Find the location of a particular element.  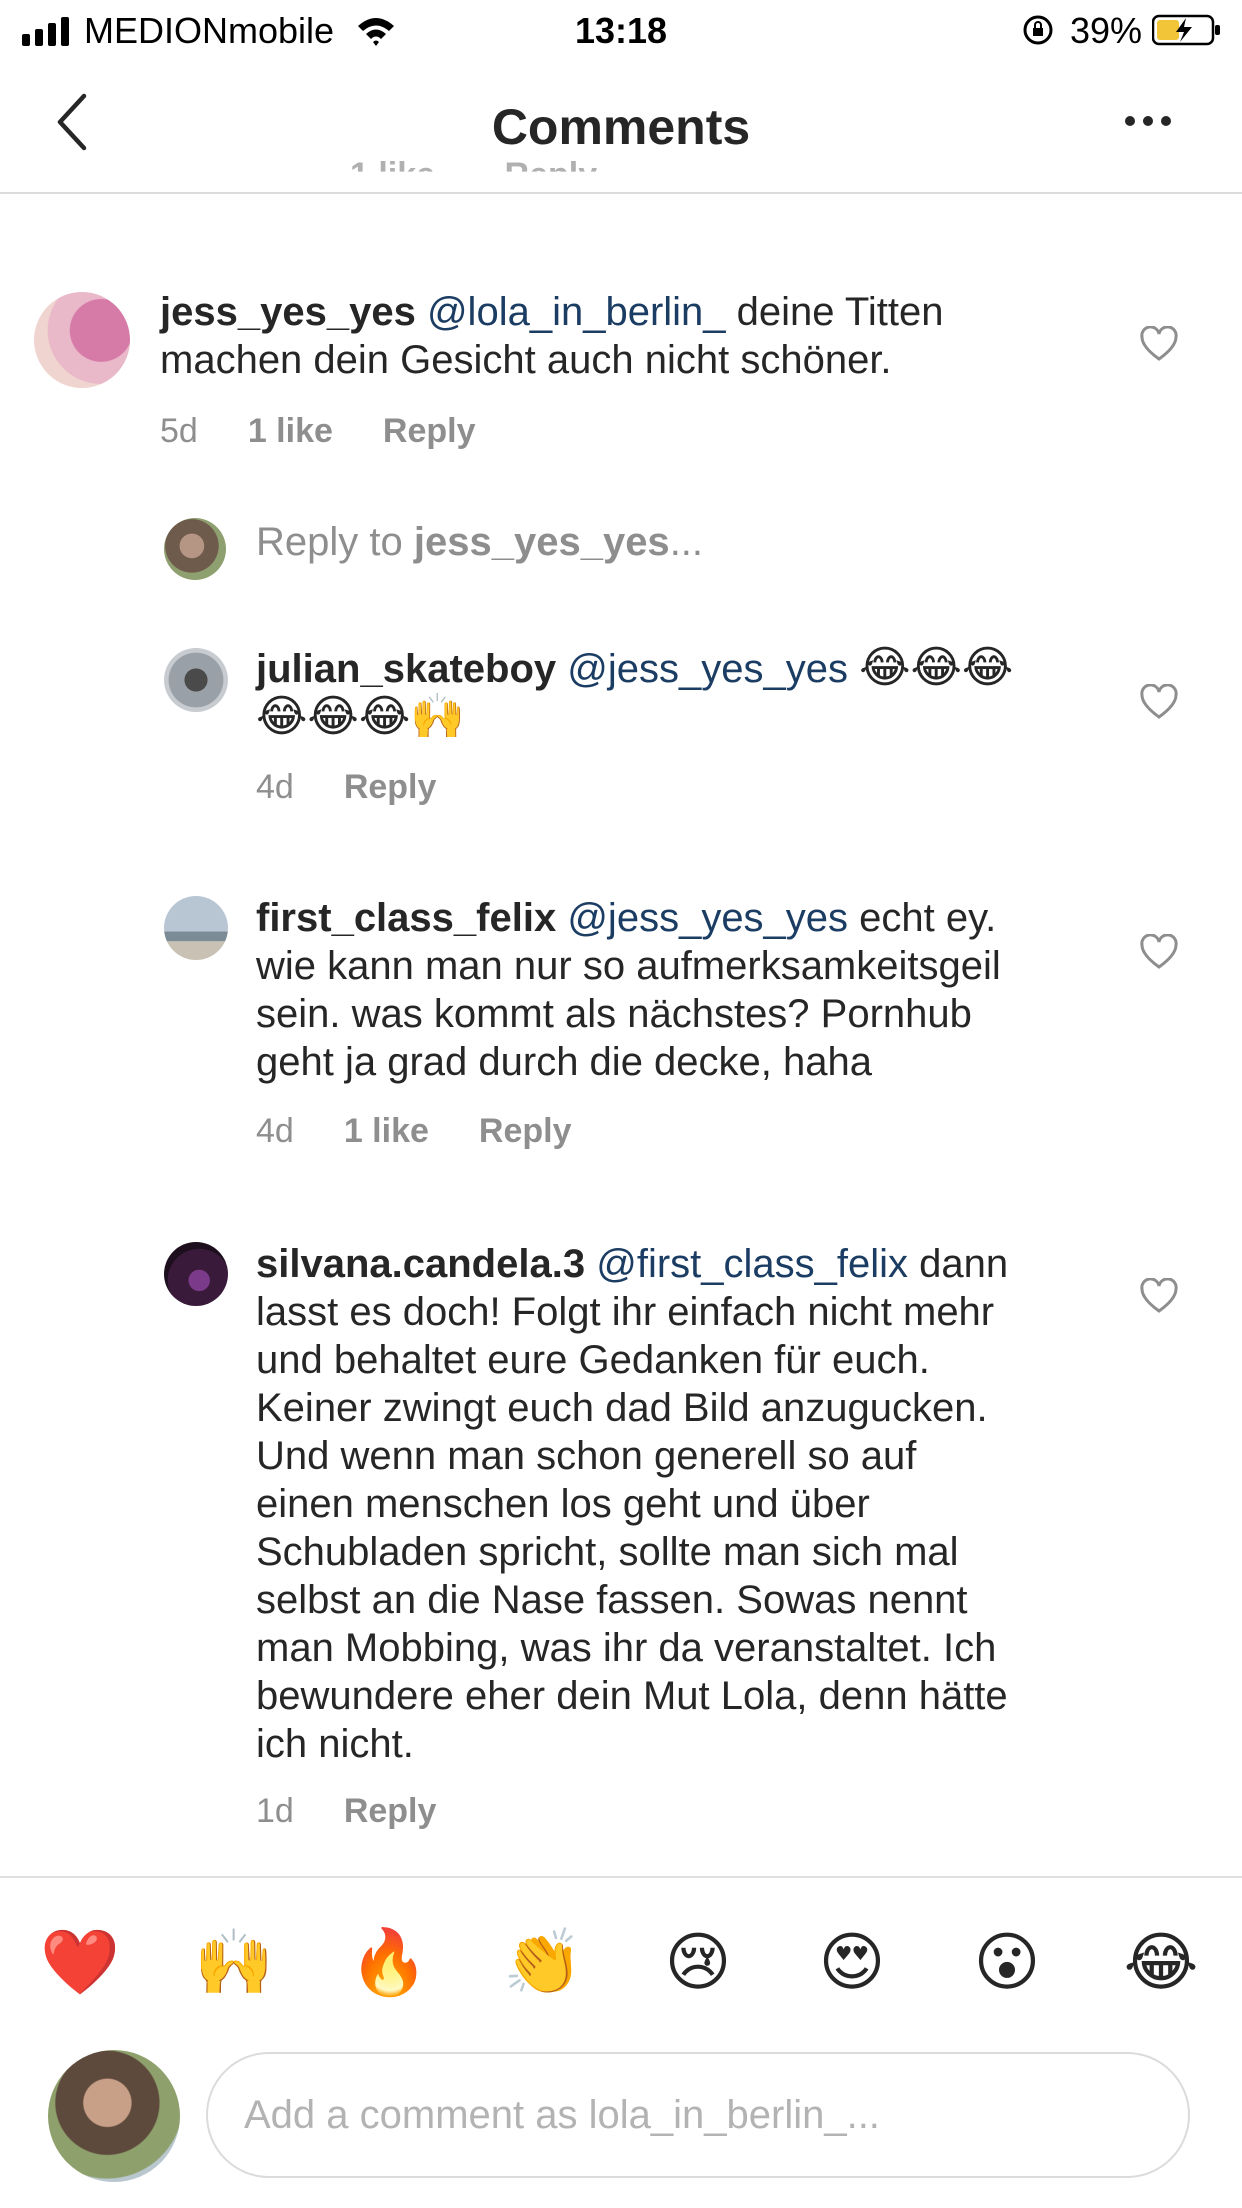

comment-text: und behaltet eure Gedanken für euch. is located at coordinates (593, 1360).